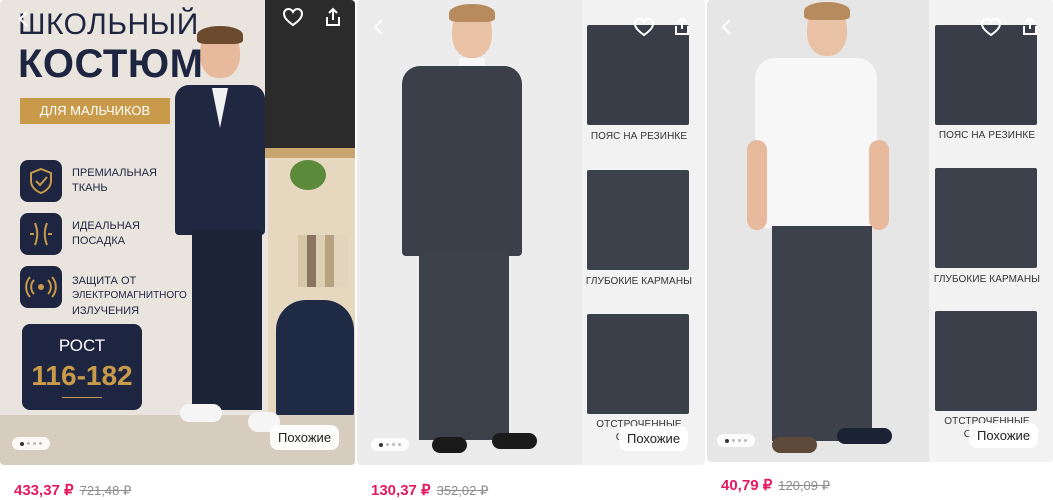  What do you see at coordinates (308, 153) in the screenshot?
I see `shelf-frame` at bounding box center [308, 153].